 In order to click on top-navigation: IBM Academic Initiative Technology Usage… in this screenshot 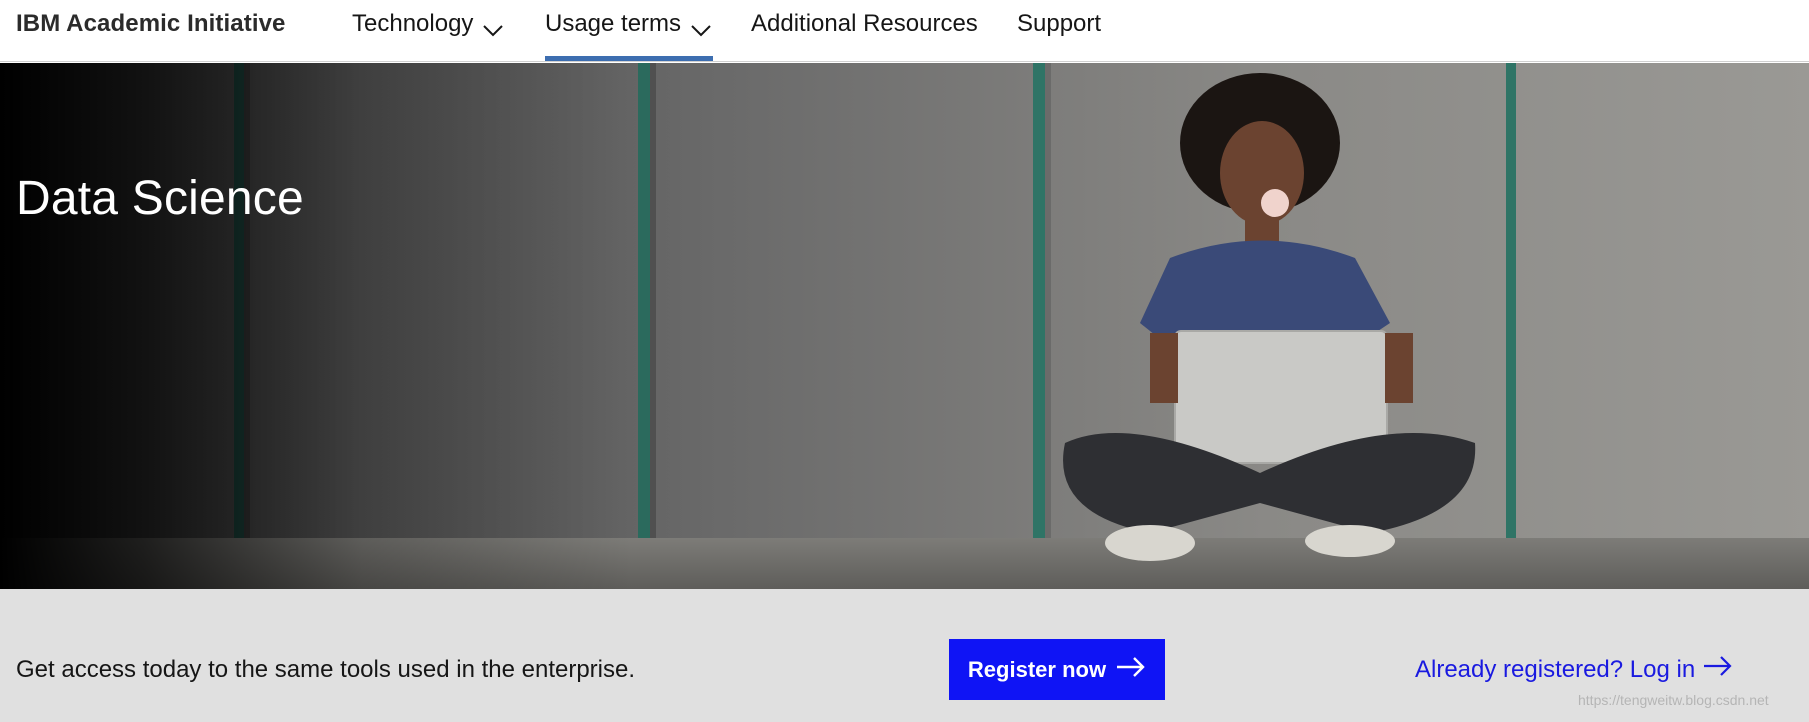, I will do `click(904, 31)`.